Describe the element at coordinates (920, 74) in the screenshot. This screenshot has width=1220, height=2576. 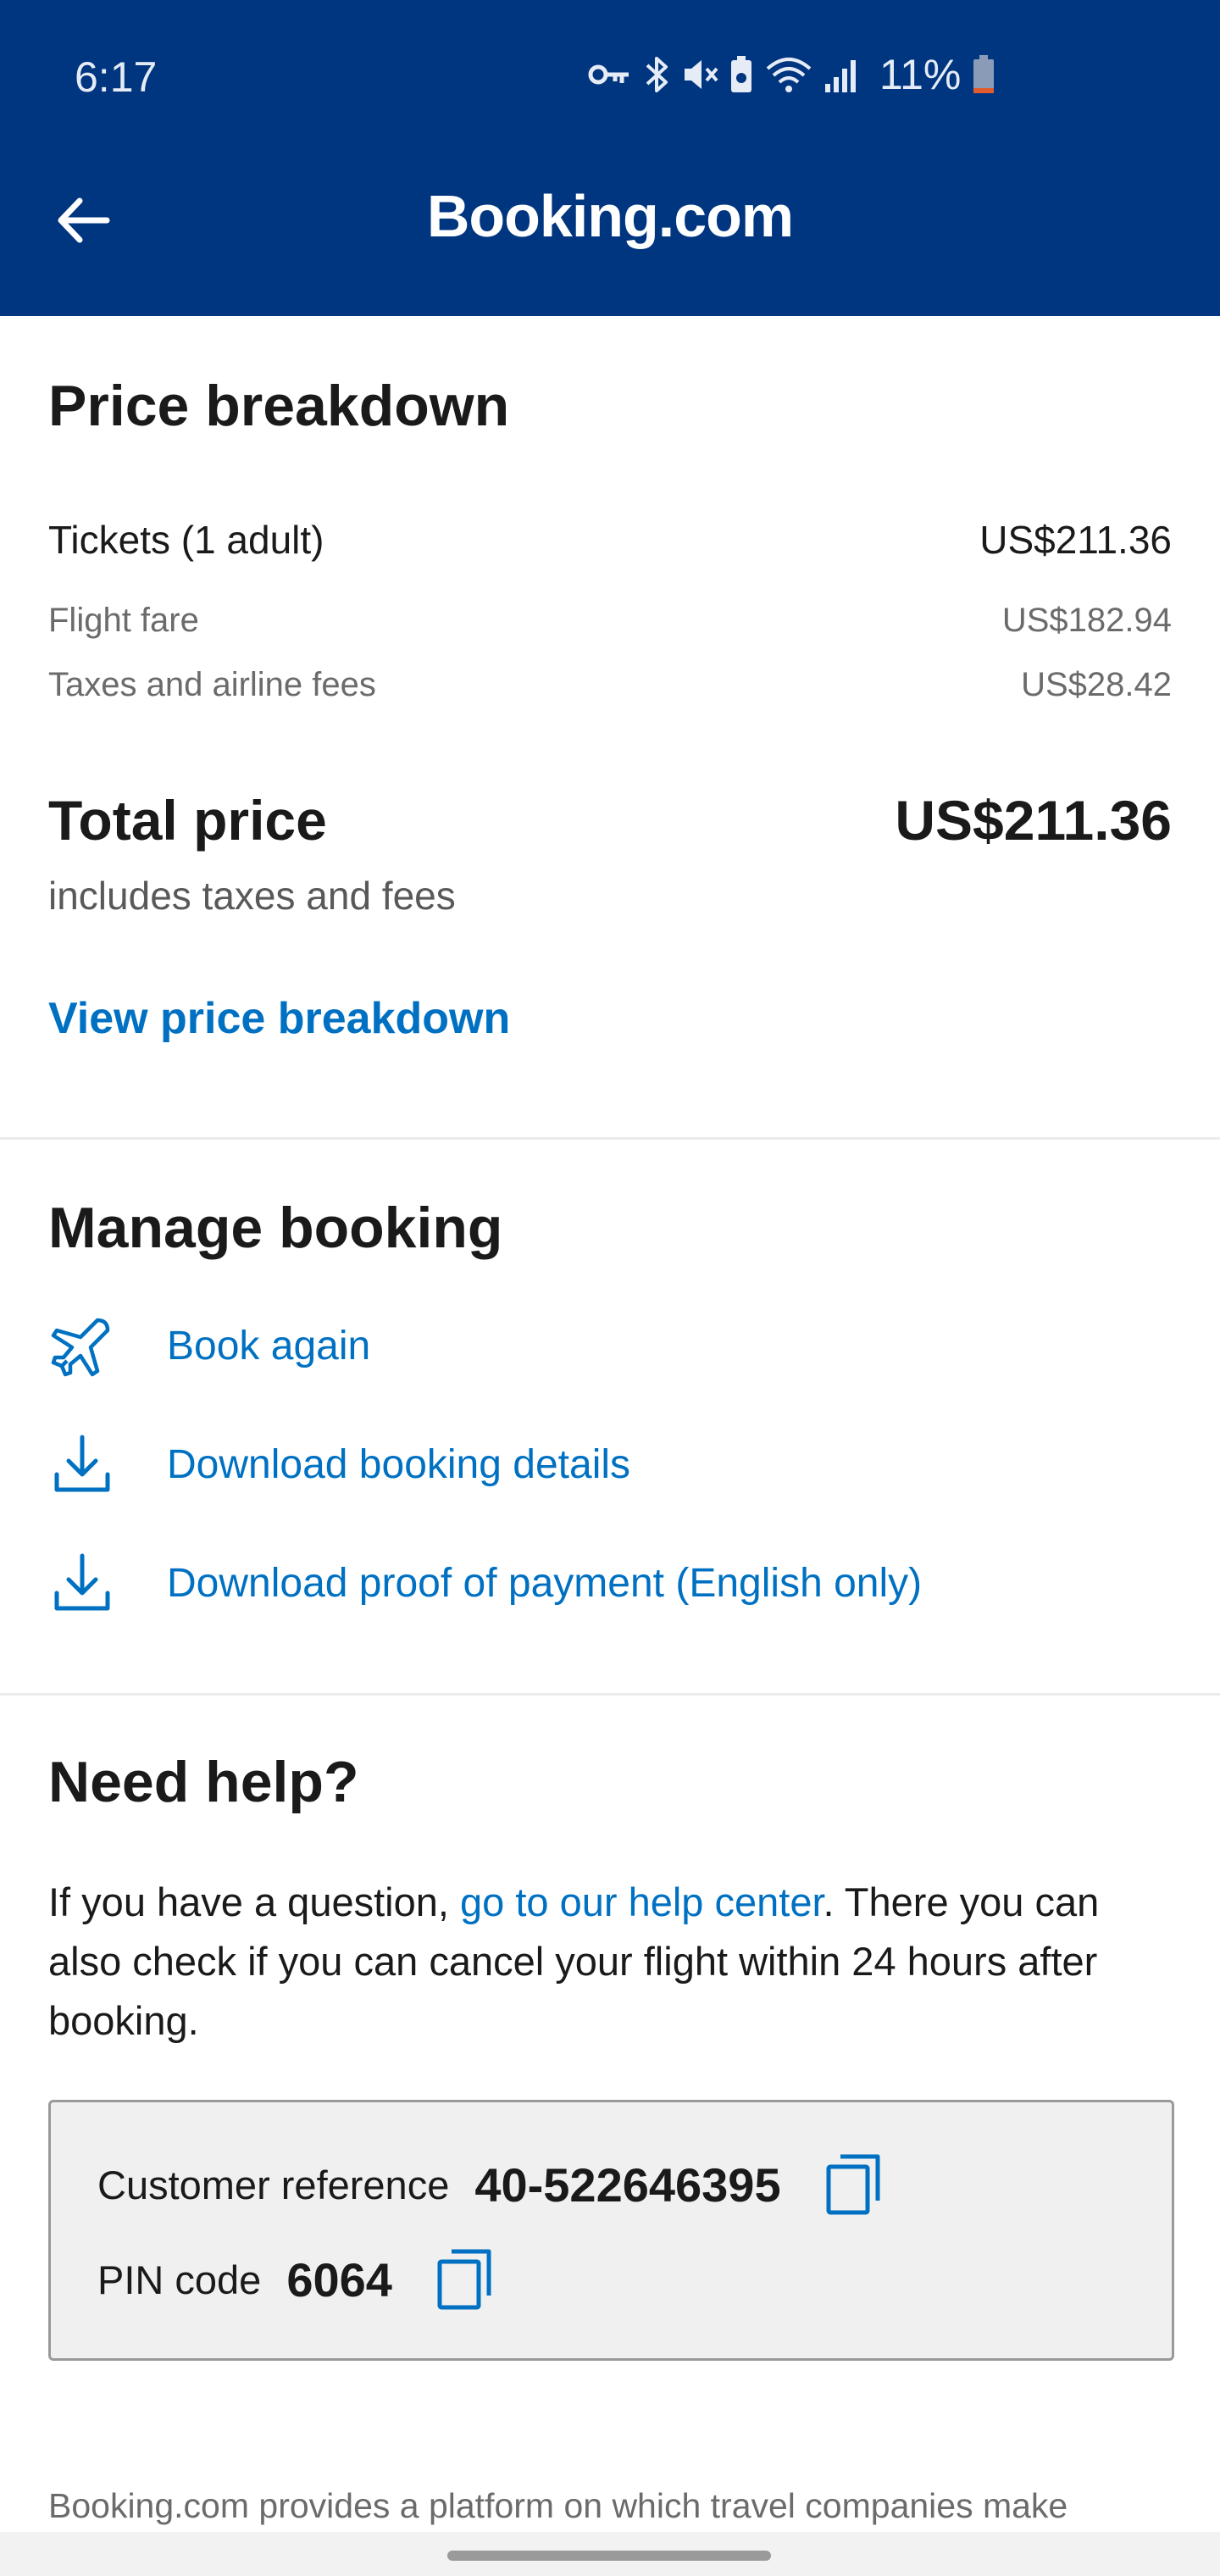
I see `battery-percentage: 11%` at that location.